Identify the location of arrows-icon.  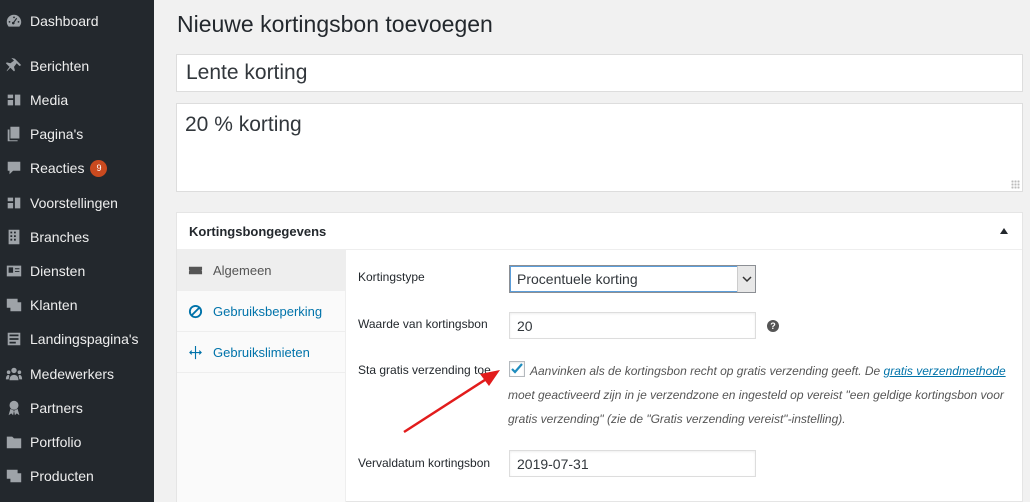
(195, 352).